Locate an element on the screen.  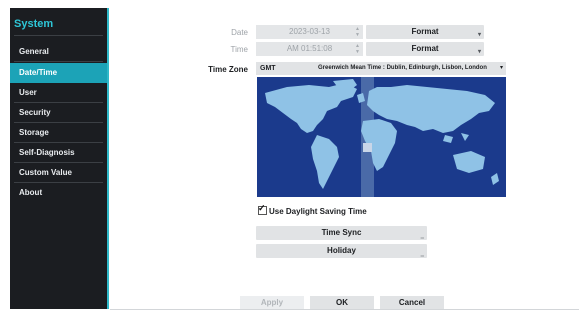
date-format-label: Format is located at coordinates (425, 31).